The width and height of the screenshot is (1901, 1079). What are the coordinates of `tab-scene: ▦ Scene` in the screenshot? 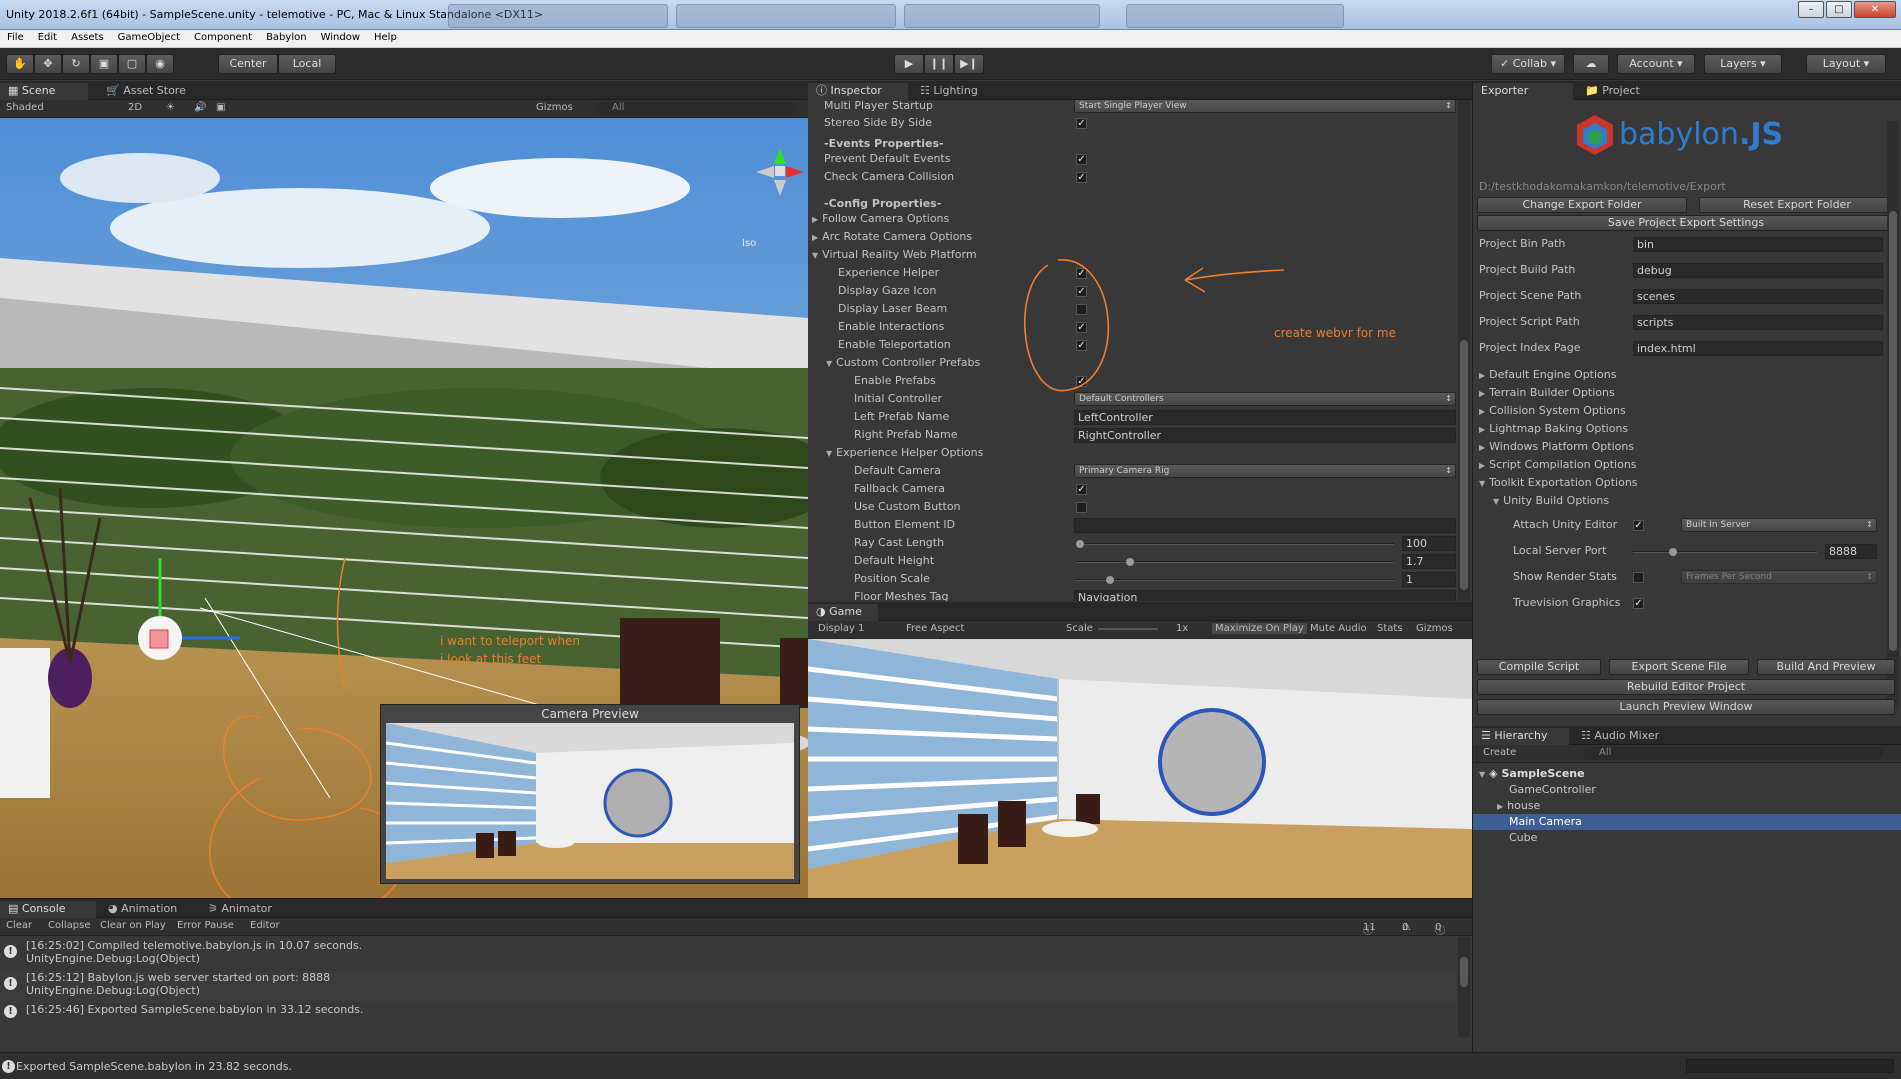 It's located at (44, 91).